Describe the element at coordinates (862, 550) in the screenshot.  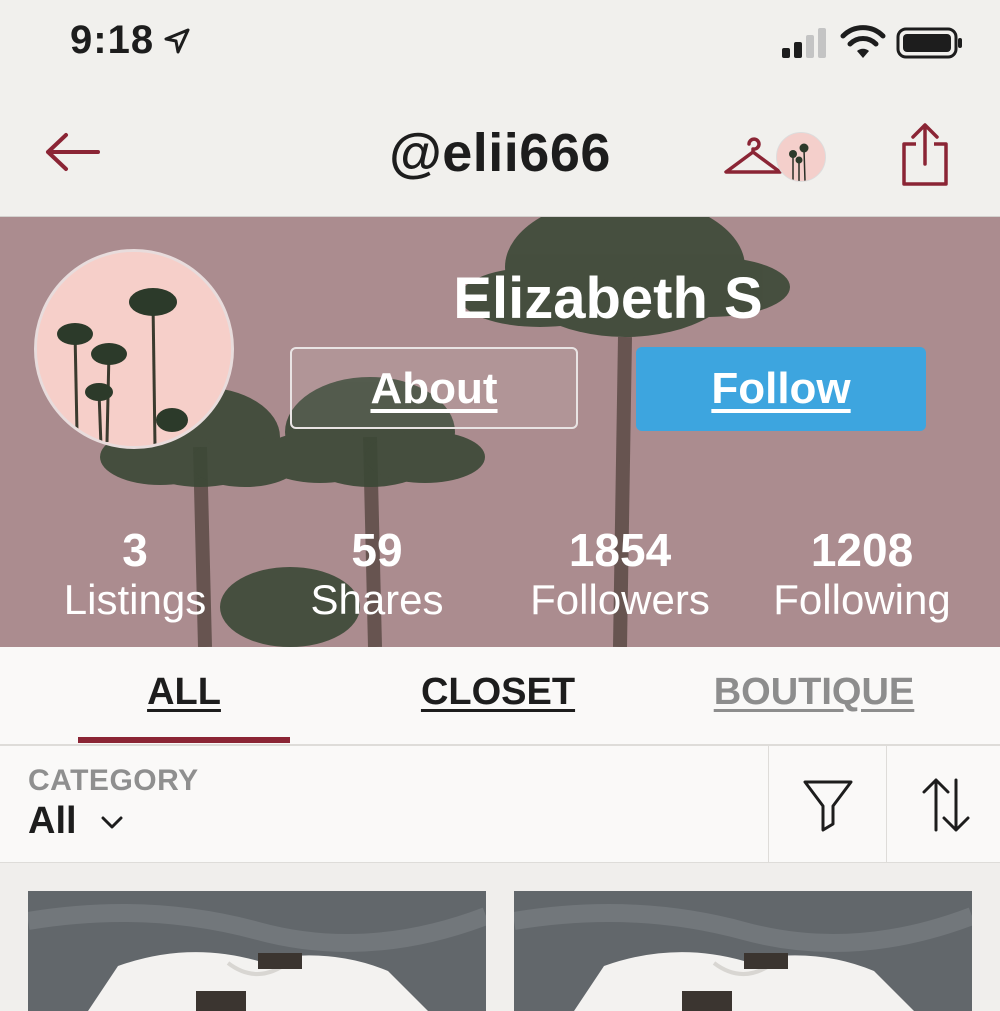
I see `stat-value: 1208` at that location.